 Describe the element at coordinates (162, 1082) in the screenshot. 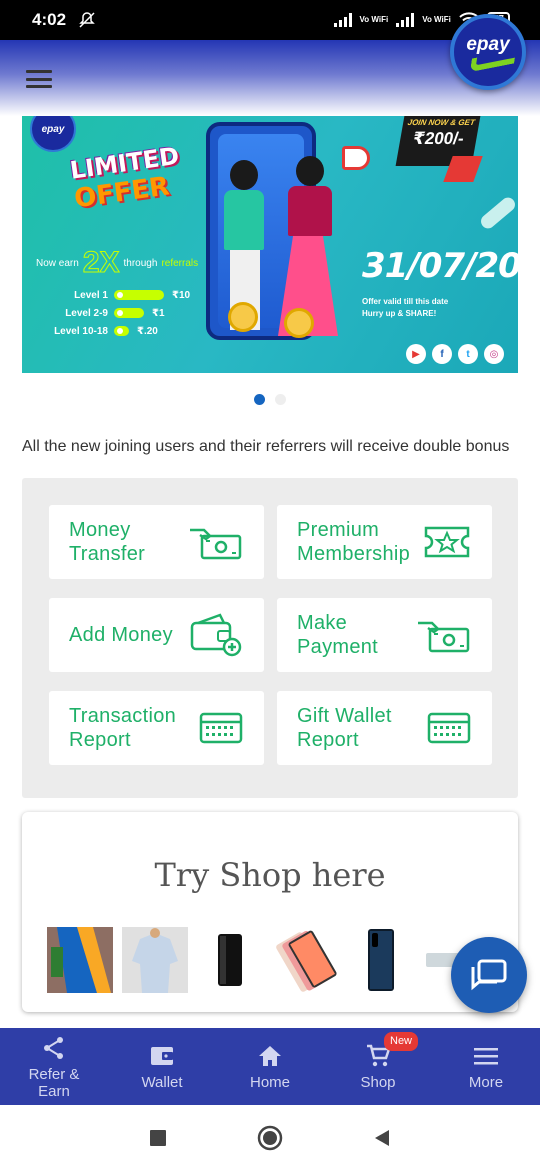

I see `nav-label: Wallet` at that location.